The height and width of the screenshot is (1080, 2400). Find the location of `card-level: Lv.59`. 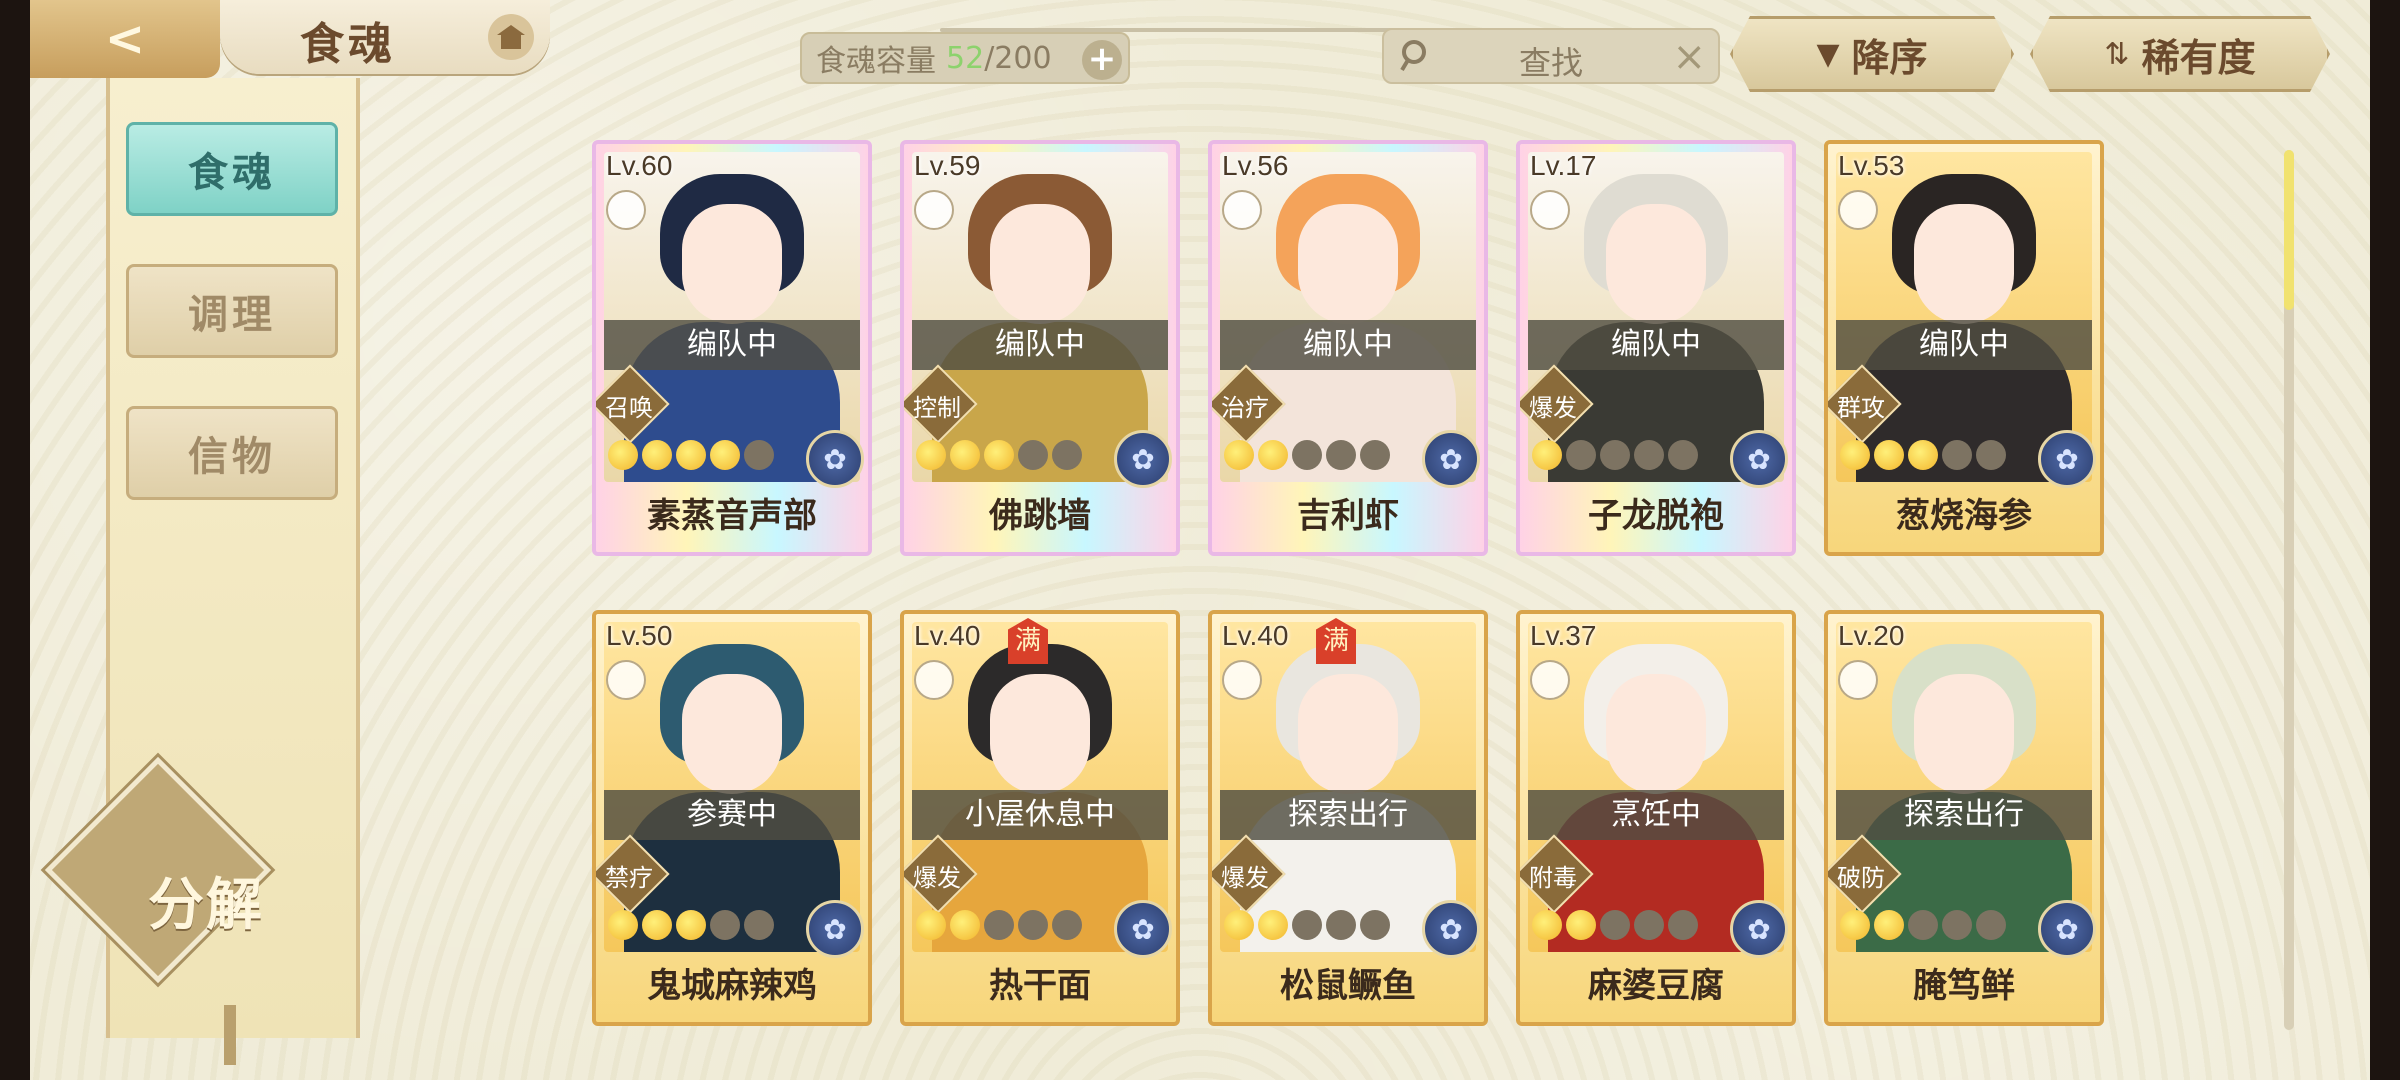

card-level: Lv.59 is located at coordinates (947, 165).